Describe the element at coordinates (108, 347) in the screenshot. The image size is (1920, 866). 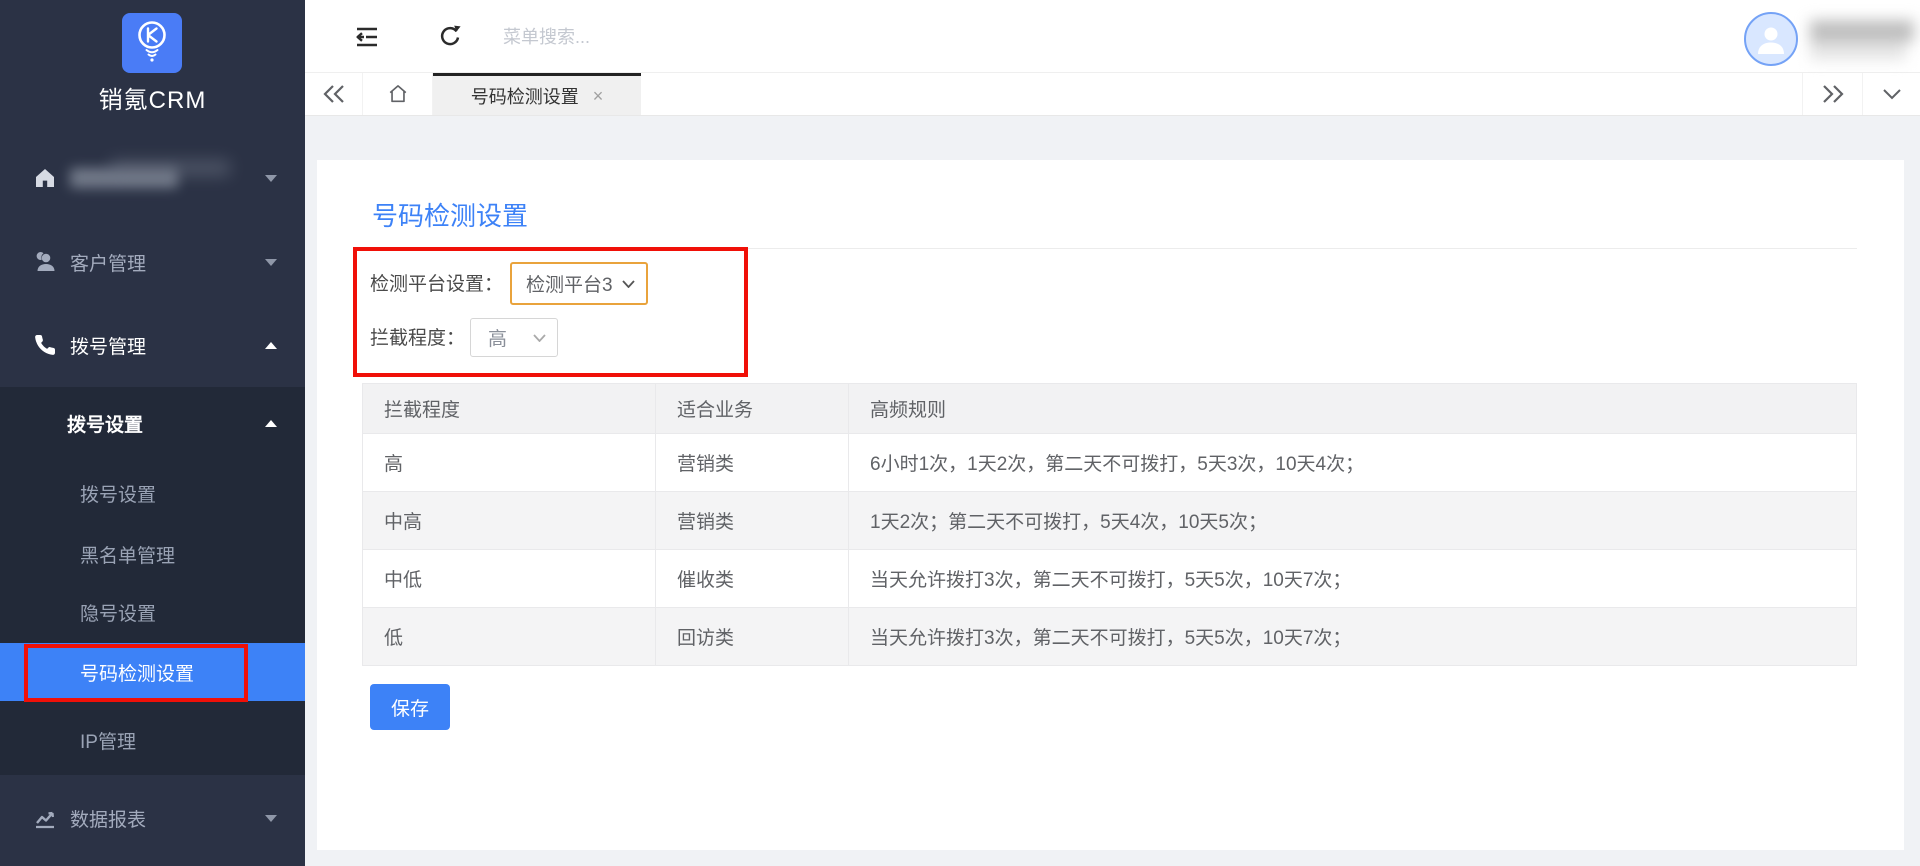
I see `sidebar-item-label: 拨号管理` at that location.